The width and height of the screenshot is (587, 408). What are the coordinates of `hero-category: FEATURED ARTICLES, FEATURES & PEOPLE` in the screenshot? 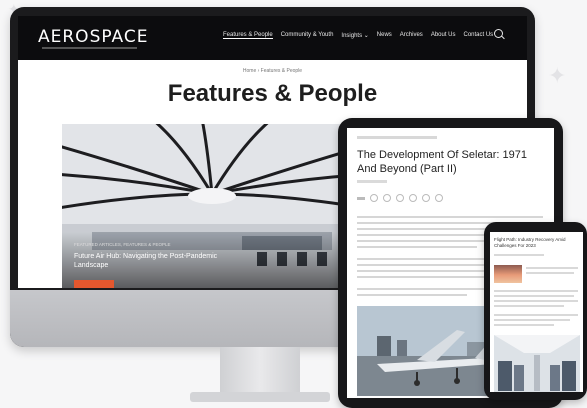 It's located at (122, 244).